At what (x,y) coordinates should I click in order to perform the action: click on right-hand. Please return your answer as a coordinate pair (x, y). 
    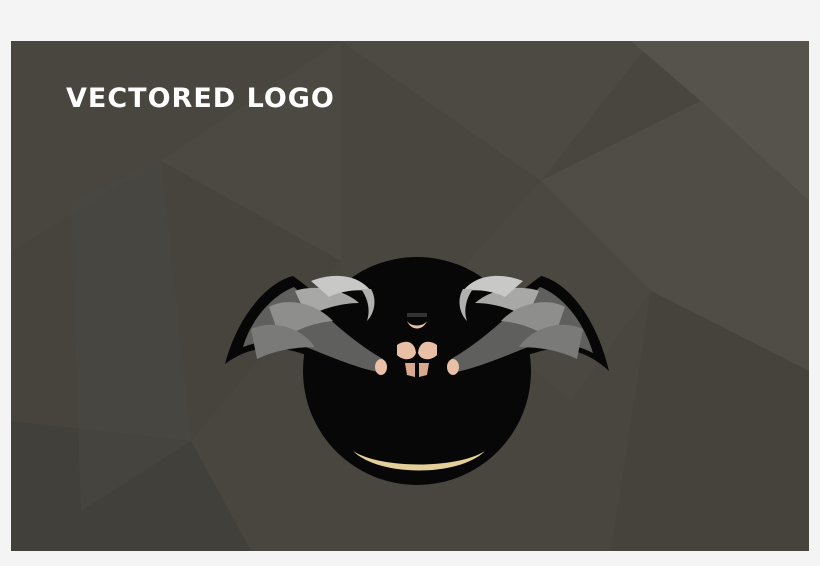
    Looking at the image, I should click on (453, 367).